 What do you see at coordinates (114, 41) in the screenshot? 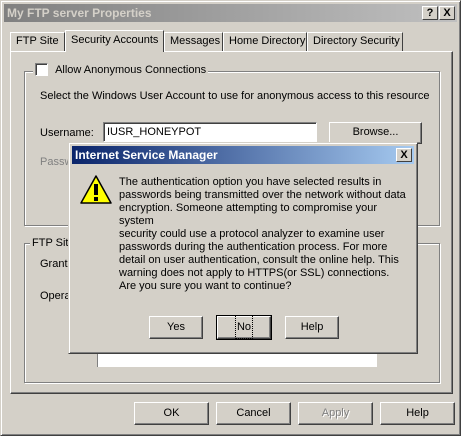
I see `tab-security-accounts: Security Accounts` at bounding box center [114, 41].